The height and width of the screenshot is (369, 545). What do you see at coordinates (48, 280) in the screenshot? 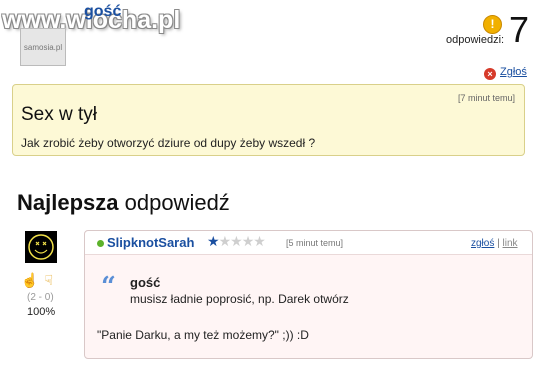
I see `thumb-down-icon: ☟` at bounding box center [48, 280].